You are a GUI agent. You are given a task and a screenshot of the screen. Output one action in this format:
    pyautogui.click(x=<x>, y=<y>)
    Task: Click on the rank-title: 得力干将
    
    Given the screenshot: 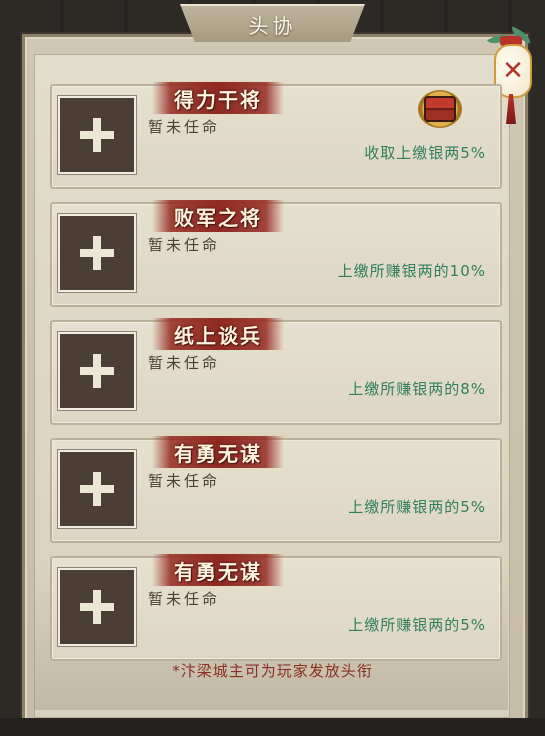 What is the action you would take?
    pyautogui.click(x=218, y=99)
    